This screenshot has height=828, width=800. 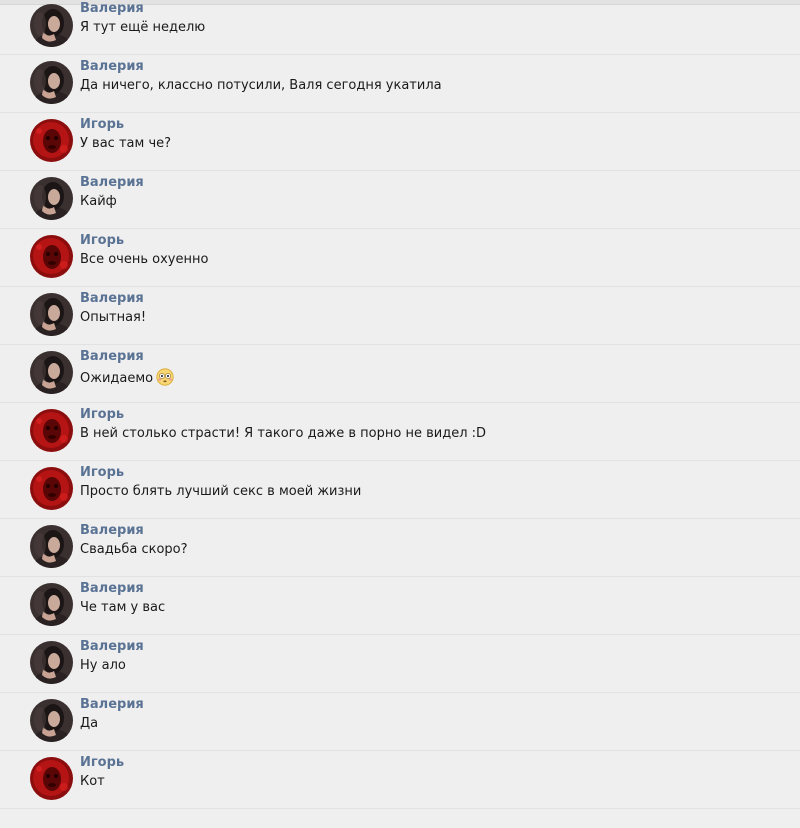 I want to click on message-item: Валерия Ну ало, so click(x=400, y=664).